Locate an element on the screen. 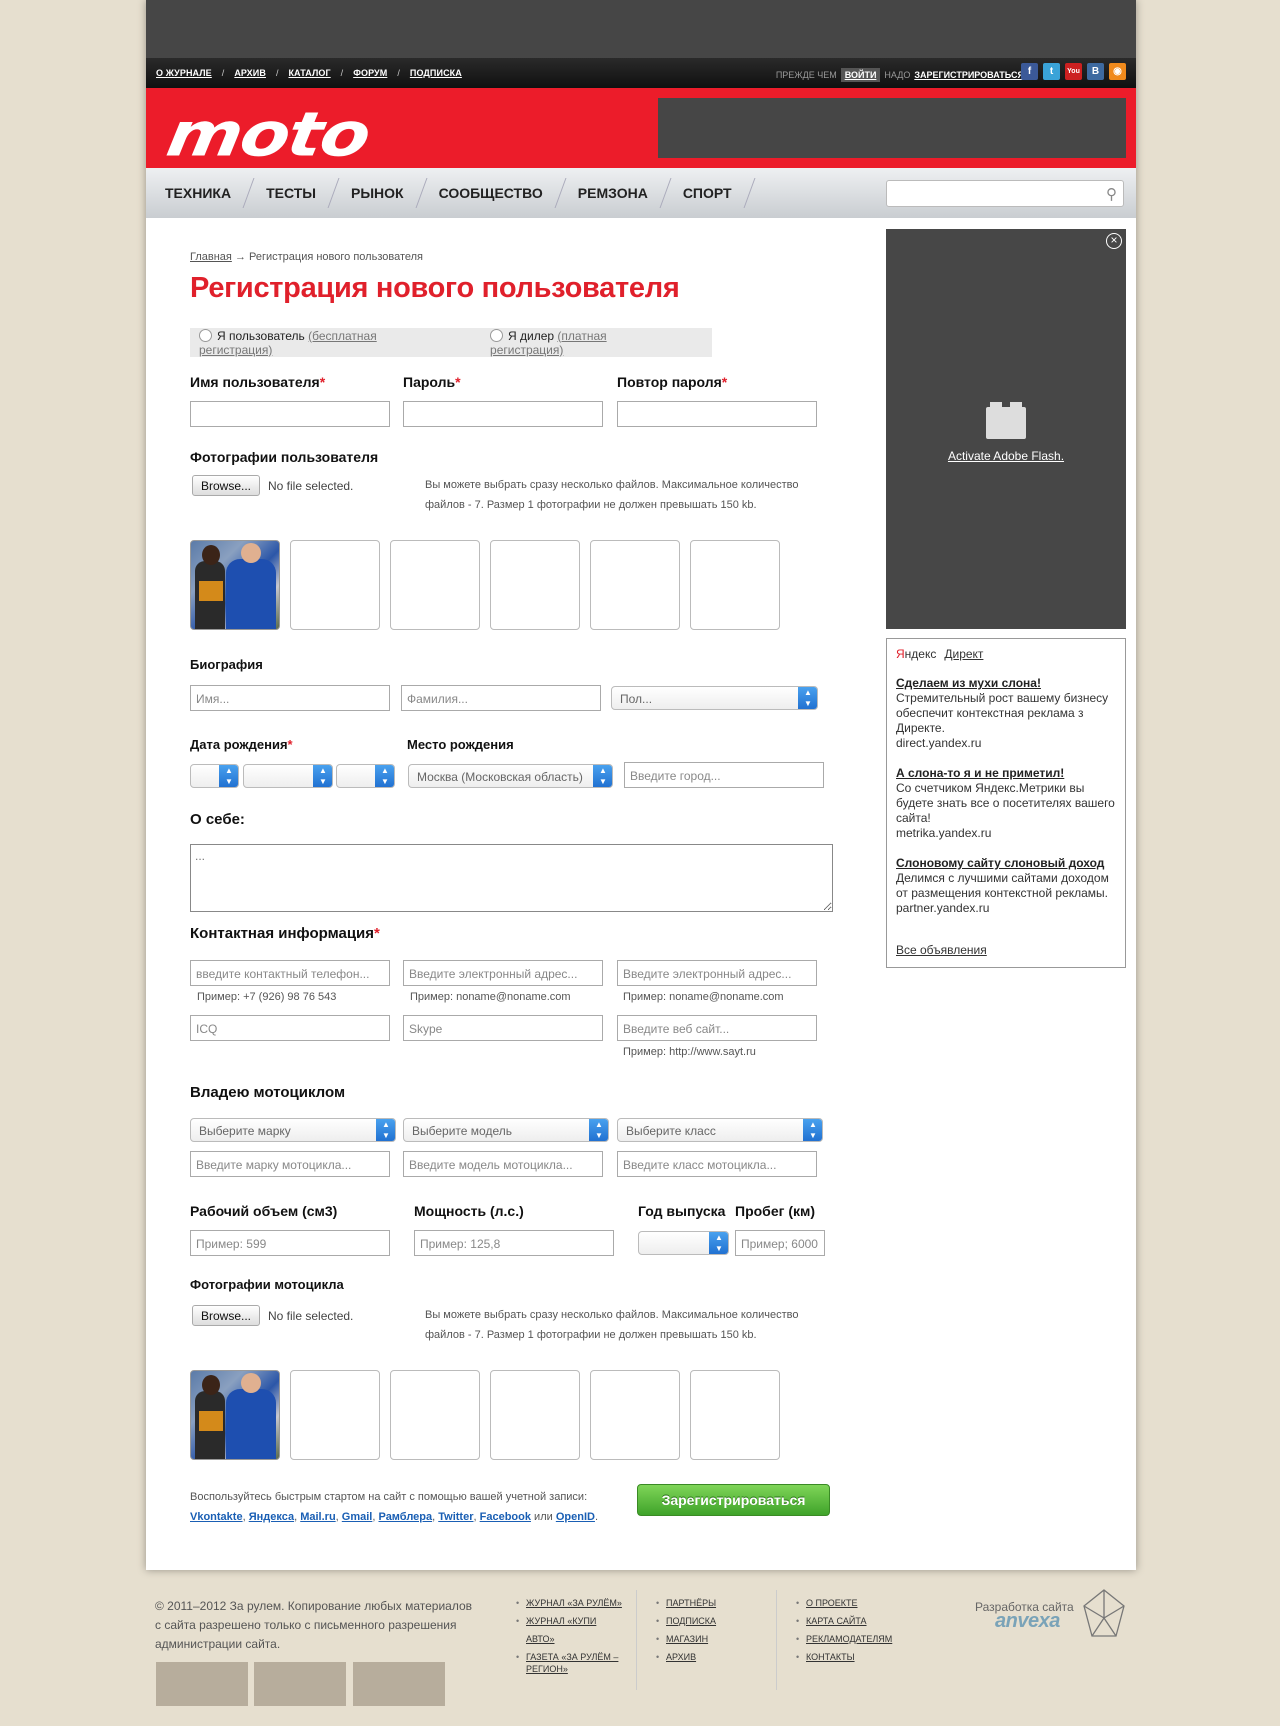 Image resolution: width=1280 pixels, height=1726 pixels. dealer-radio is located at coordinates (497, 335).